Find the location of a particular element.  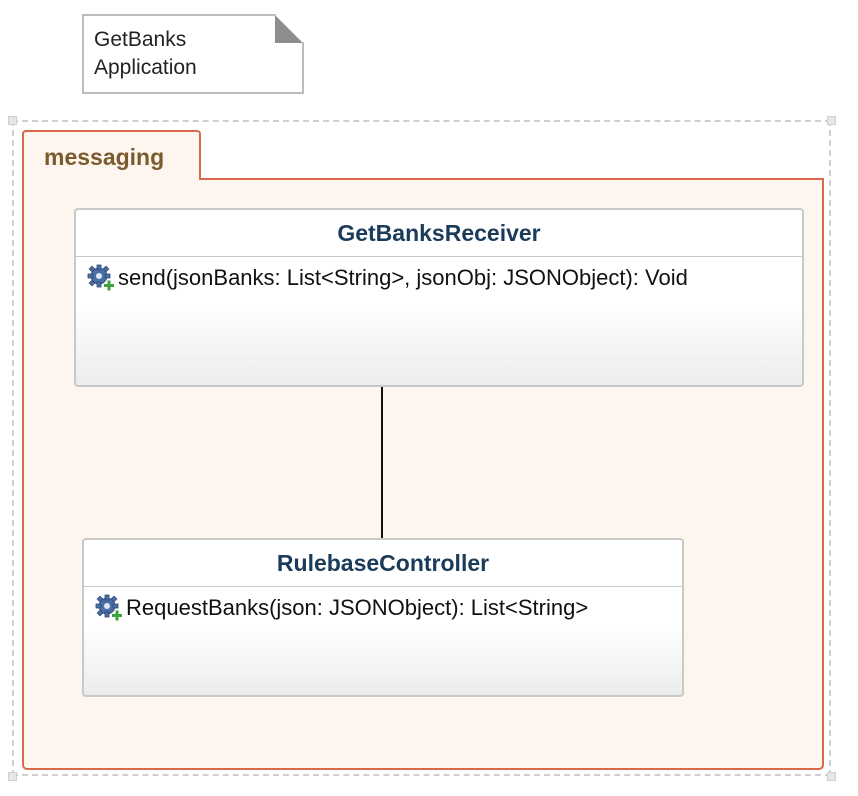

selection-handle-top-right is located at coordinates (831, 120).